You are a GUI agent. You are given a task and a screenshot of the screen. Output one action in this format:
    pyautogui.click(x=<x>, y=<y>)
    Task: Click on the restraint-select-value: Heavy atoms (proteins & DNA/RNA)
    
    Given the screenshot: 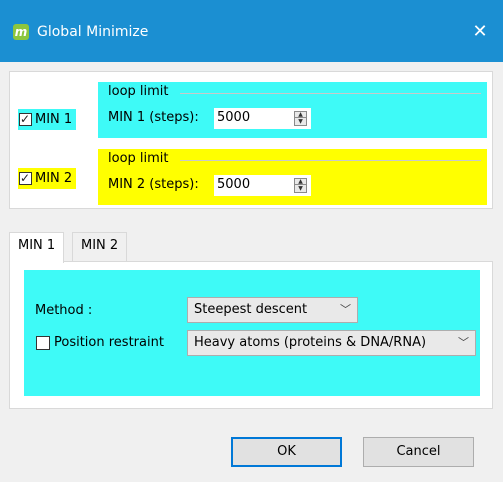 What is the action you would take?
    pyautogui.click(x=310, y=342)
    